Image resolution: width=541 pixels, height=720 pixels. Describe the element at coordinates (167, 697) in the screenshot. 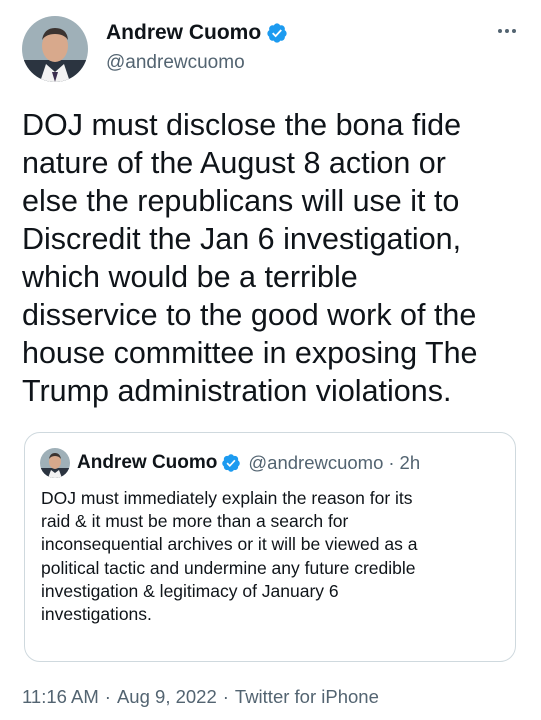

I see `tweet-date: Aug 9, 2022` at that location.